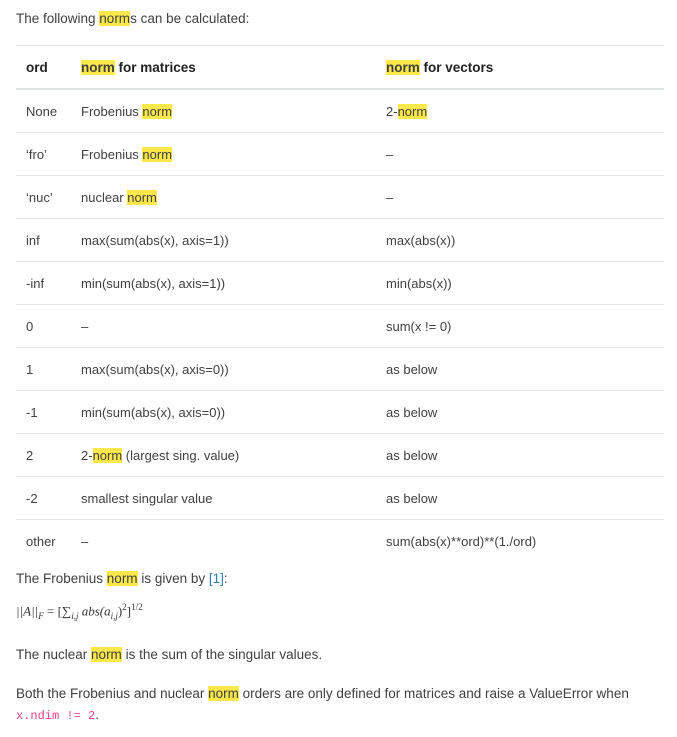 This screenshot has height=737, width=677. Describe the element at coordinates (461, 541) in the screenshot. I see `cell-vectors-text: sum(abs(x)**ord)**(1./ord)` at that location.